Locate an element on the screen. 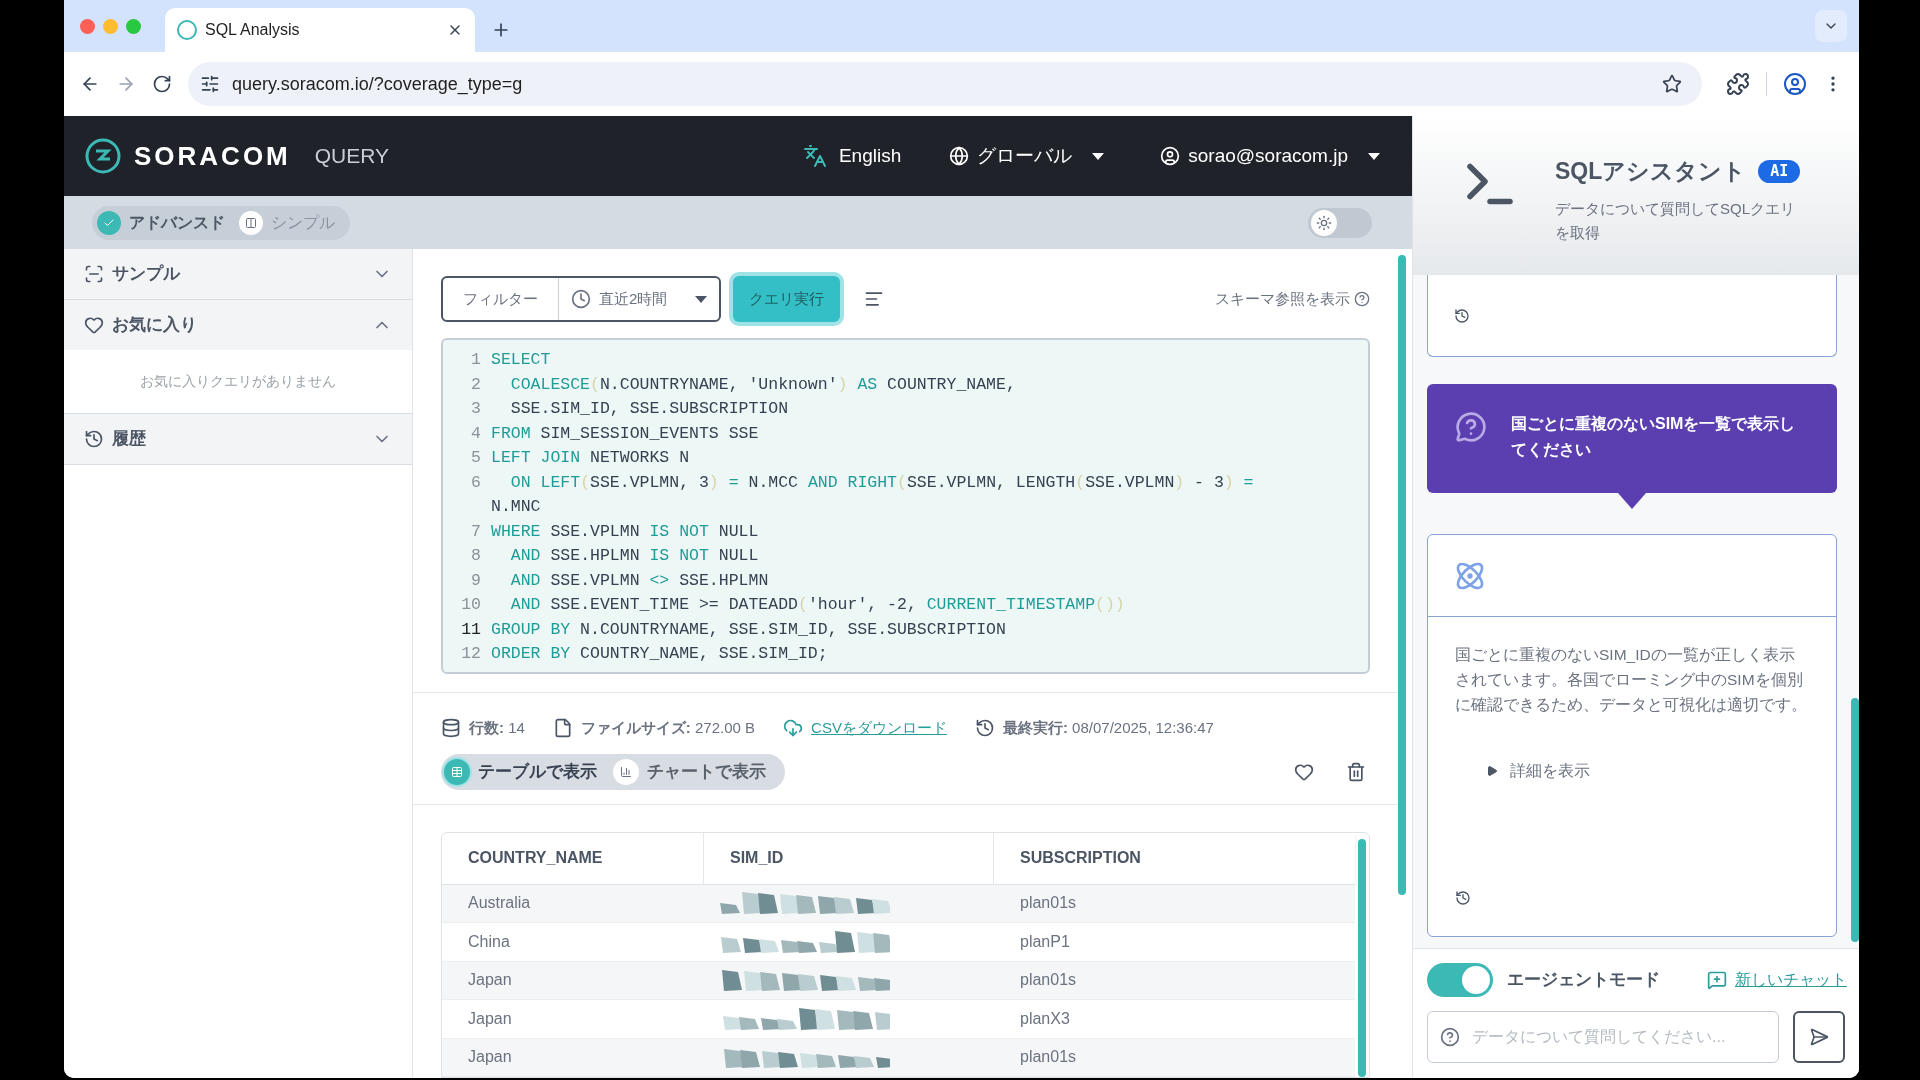 This screenshot has width=1920, height=1080. sample-icon is located at coordinates (94, 274).